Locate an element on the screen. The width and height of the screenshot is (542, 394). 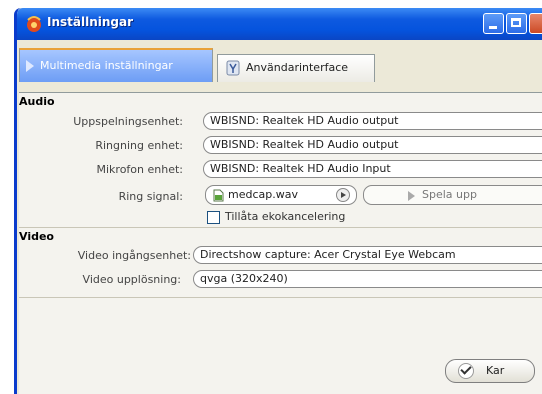
mic-device-label: Mikrofon enhet: is located at coordinates (140, 169).